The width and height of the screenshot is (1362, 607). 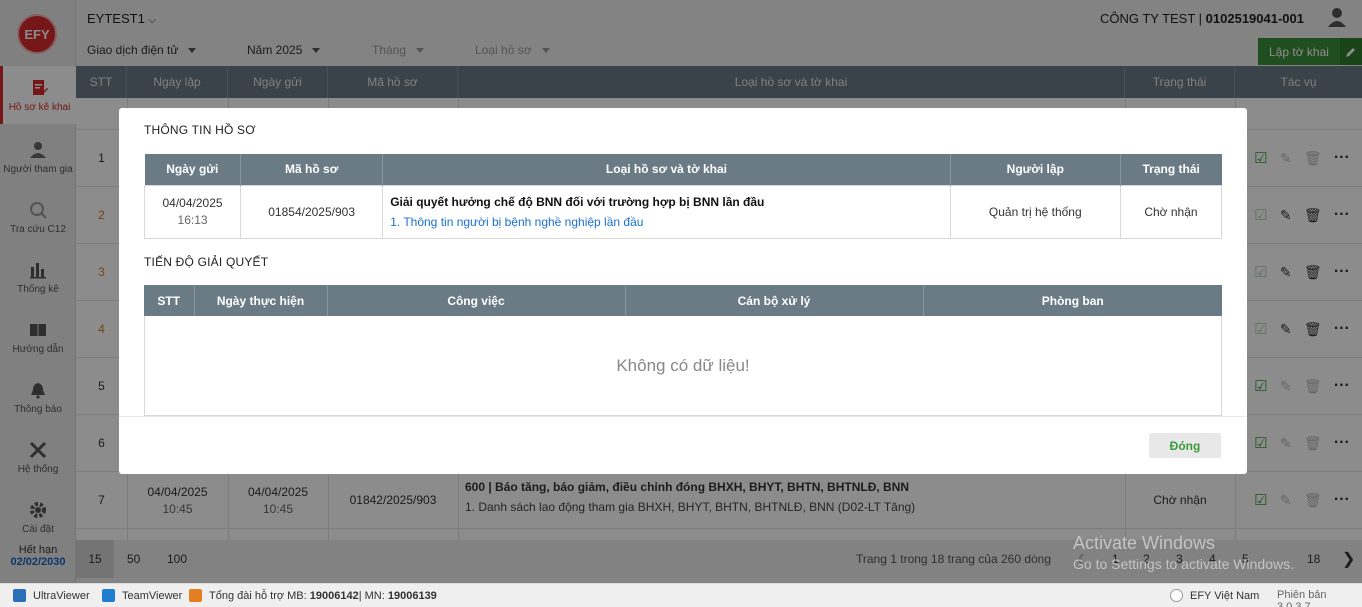 What do you see at coordinates (61, 595) in the screenshot?
I see `ultraviewer-label: UltraViewer` at bounding box center [61, 595].